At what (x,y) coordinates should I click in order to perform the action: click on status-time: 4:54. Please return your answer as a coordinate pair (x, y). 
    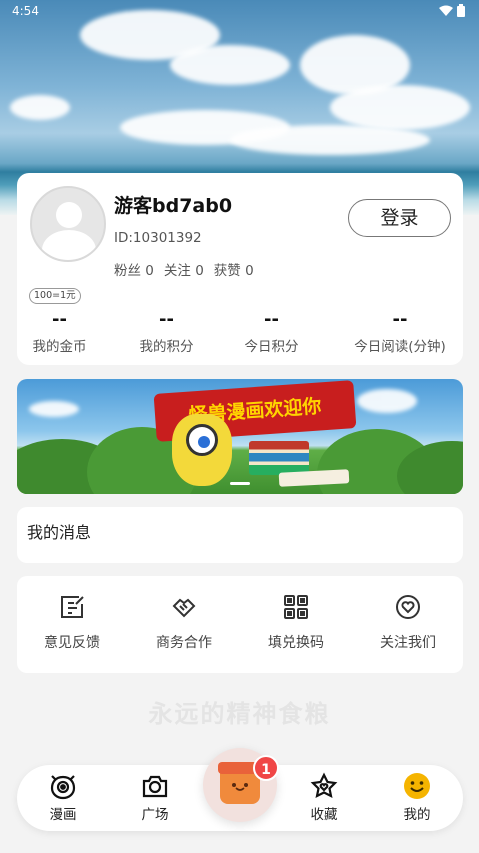
    Looking at the image, I should click on (25, 11).